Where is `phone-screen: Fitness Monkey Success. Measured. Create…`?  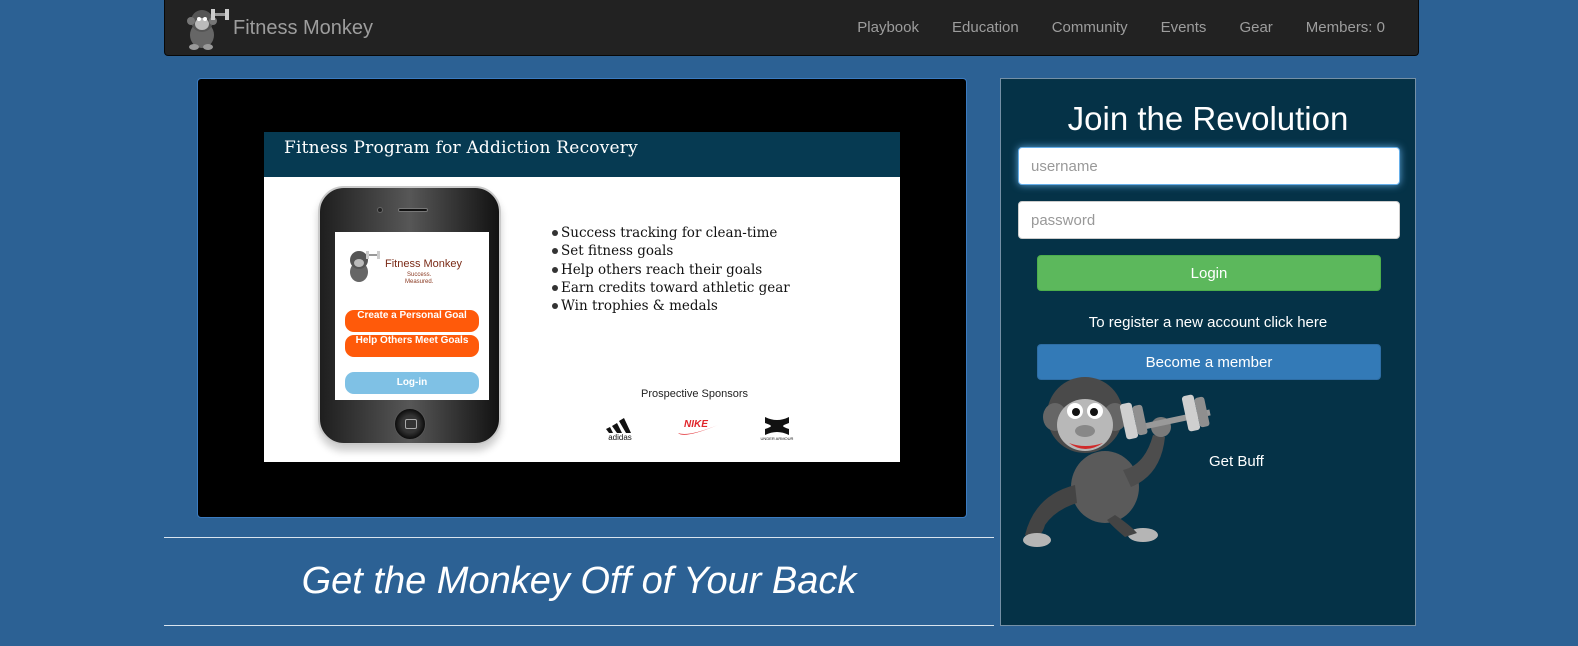 phone-screen: Fitness Monkey Success. Measured. Create… is located at coordinates (412, 316).